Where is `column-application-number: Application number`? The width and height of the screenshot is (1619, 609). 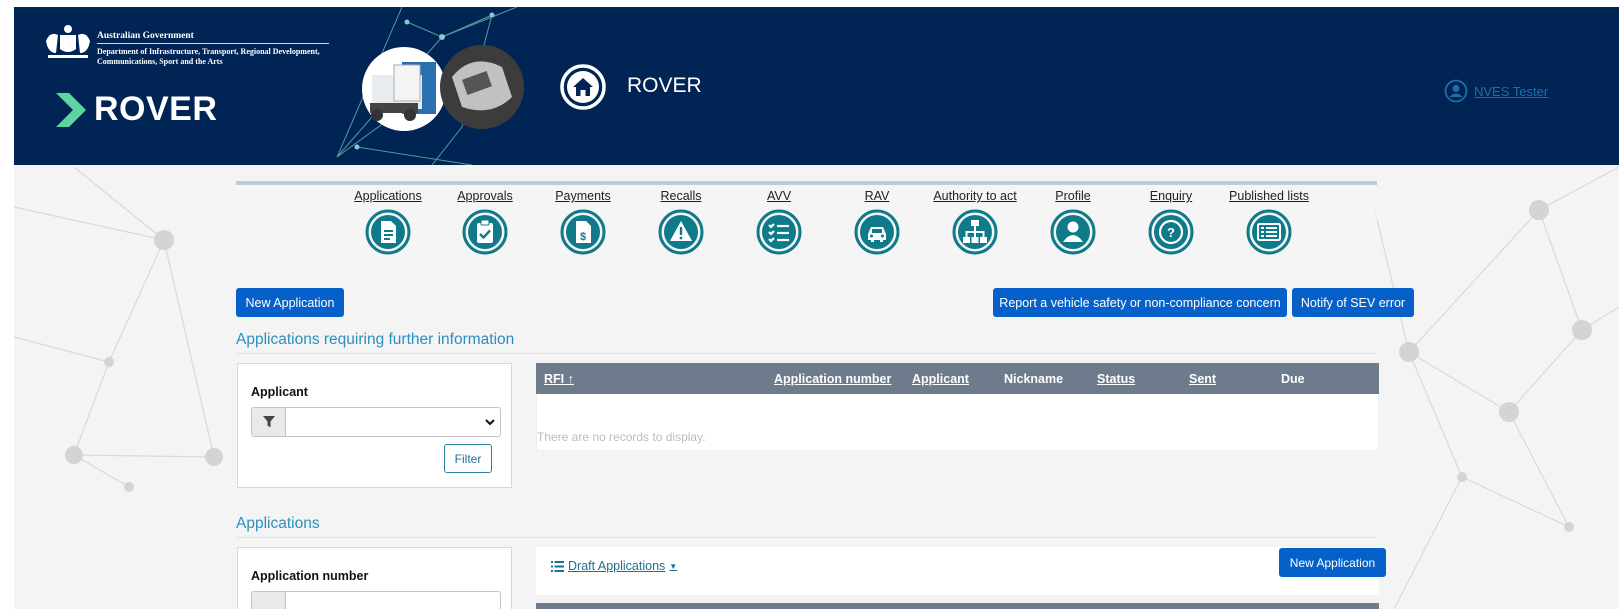 column-application-number: Application number is located at coordinates (832, 379).